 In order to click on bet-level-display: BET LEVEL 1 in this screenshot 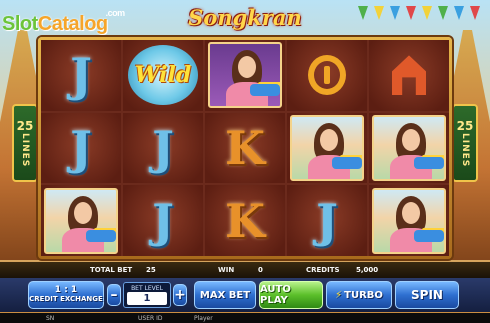, I will do `click(147, 295)`.